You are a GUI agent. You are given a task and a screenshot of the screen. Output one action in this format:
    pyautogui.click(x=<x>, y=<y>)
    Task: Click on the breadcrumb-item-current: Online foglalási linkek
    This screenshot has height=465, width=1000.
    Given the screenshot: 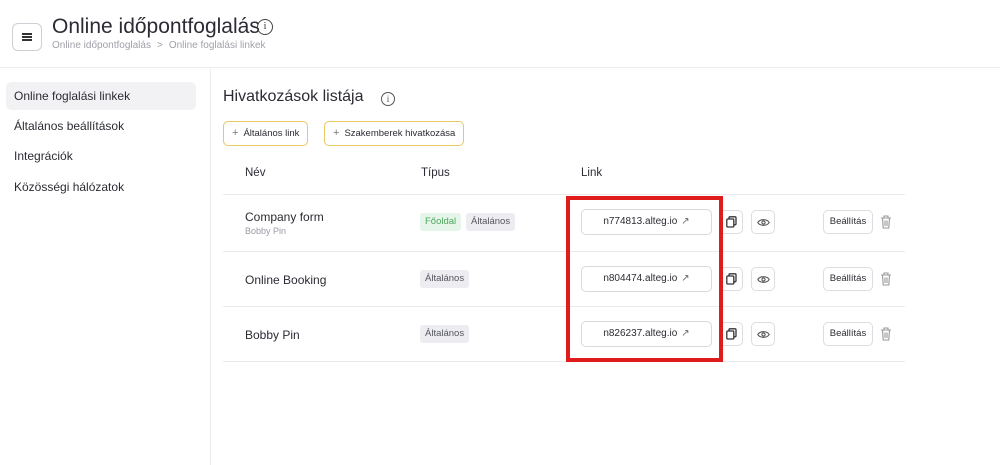 What is the action you would take?
    pyautogui.click(x=217, y=45)
    